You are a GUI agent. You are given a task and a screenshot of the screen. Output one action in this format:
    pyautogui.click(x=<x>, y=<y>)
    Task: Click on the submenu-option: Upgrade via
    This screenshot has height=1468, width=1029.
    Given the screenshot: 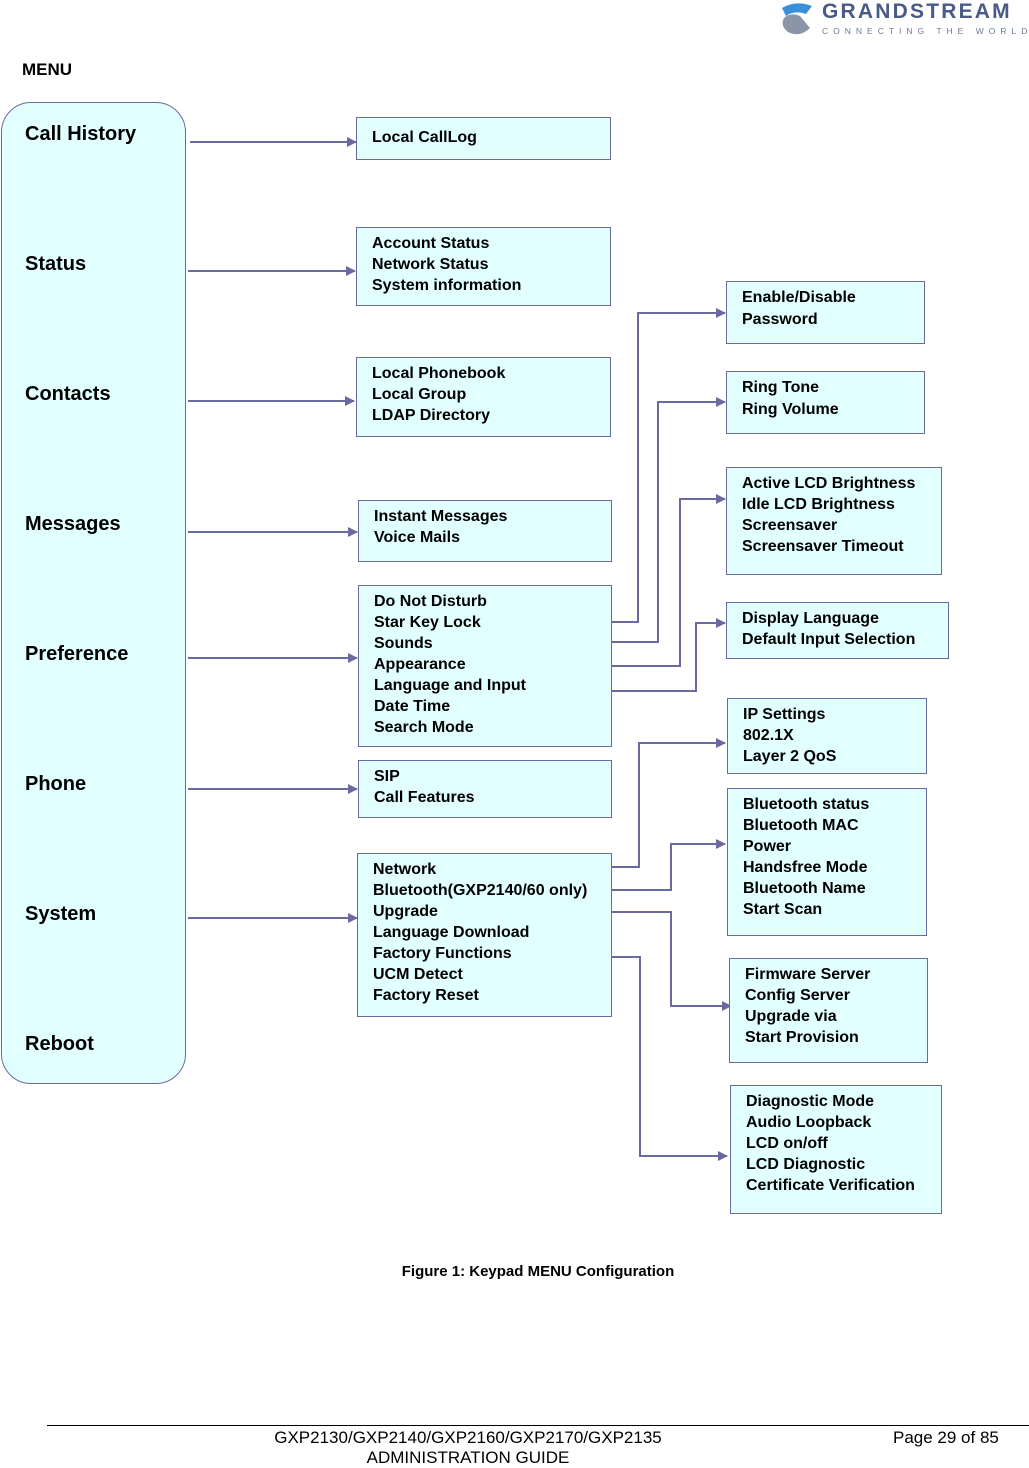 What is the action you would take?
    pyautogui.click(x=836, y=1016)
    